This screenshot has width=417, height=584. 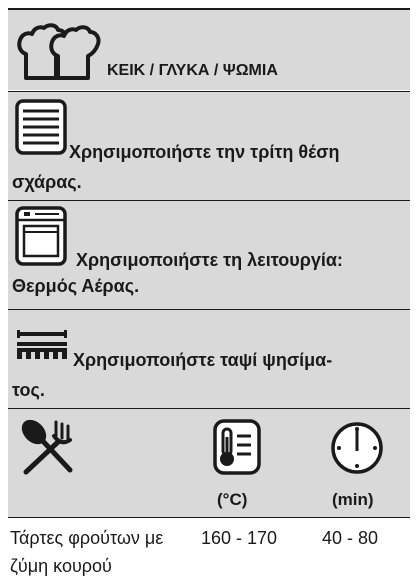 What do you see at coordinates (232, 499) in the screenshot?
I see `temperature-unit: (°C)` at bounding box center [232, 499].